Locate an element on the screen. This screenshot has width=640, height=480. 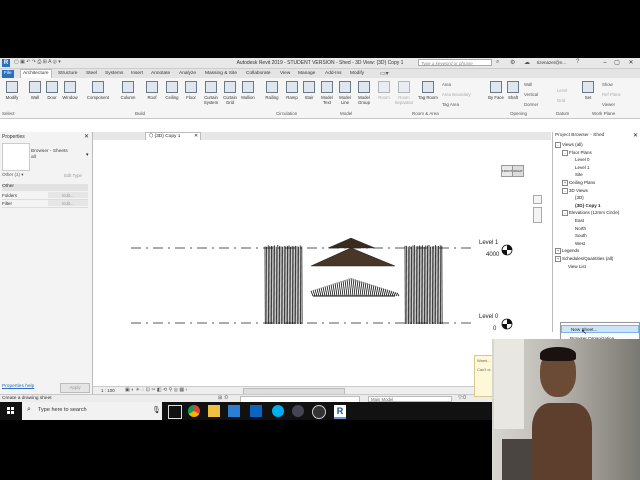
tab-steel: Steel is located at coordinates (91, 74).